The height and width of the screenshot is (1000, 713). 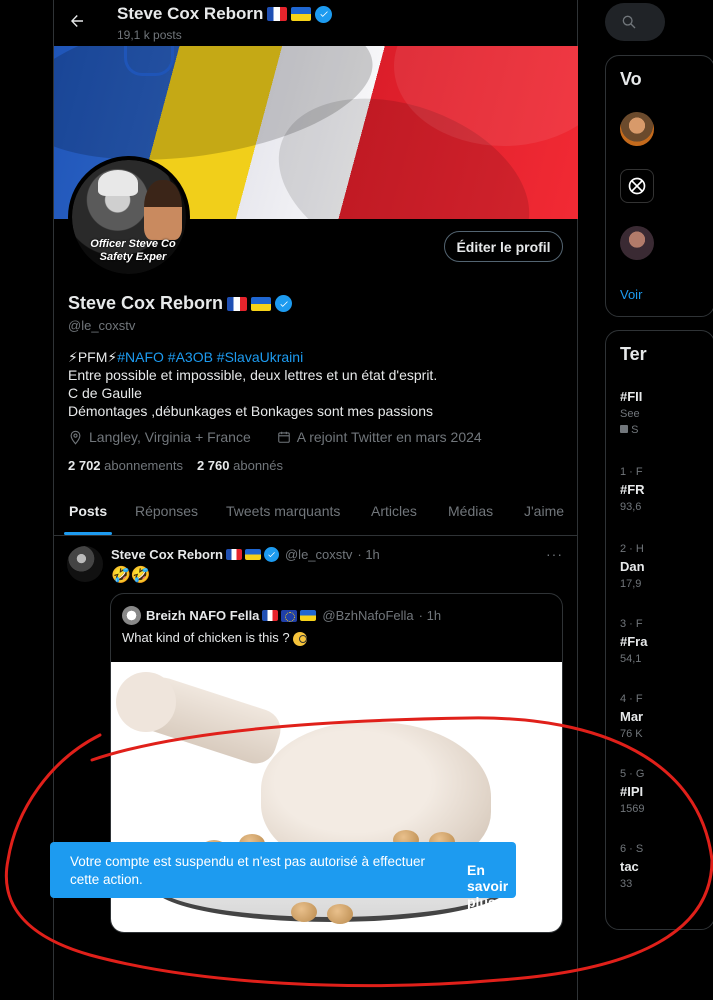 I want to click on bio-line-3: C de Gaulle, so click(x=105, y=393).